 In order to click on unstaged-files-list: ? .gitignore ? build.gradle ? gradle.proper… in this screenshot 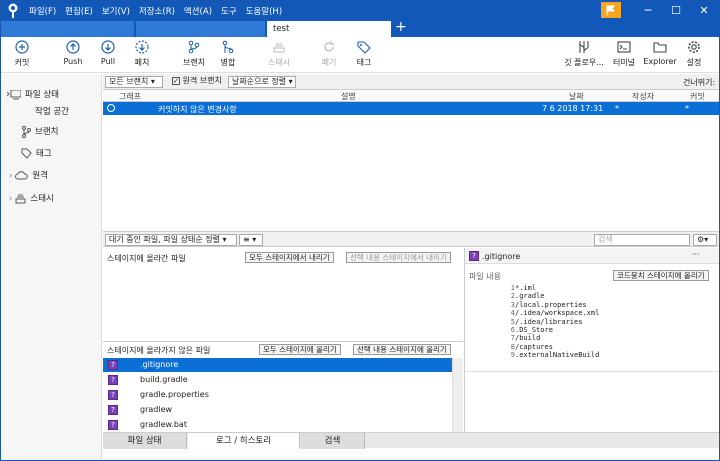, I will do `click(277, 395)`.